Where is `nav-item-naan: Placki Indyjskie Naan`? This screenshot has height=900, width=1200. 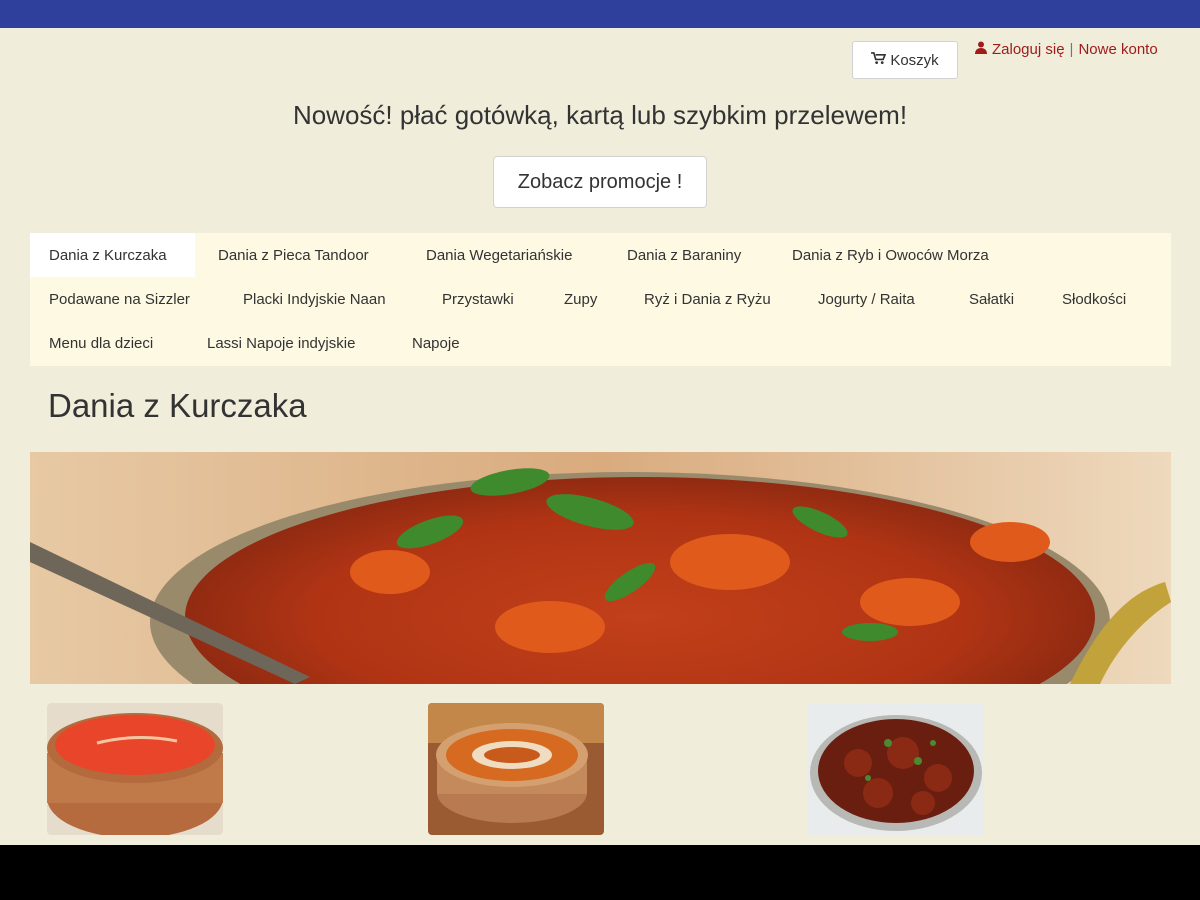
nav-item-naan: Placki Indyjskie Naan is located at coordinates (314, 299).